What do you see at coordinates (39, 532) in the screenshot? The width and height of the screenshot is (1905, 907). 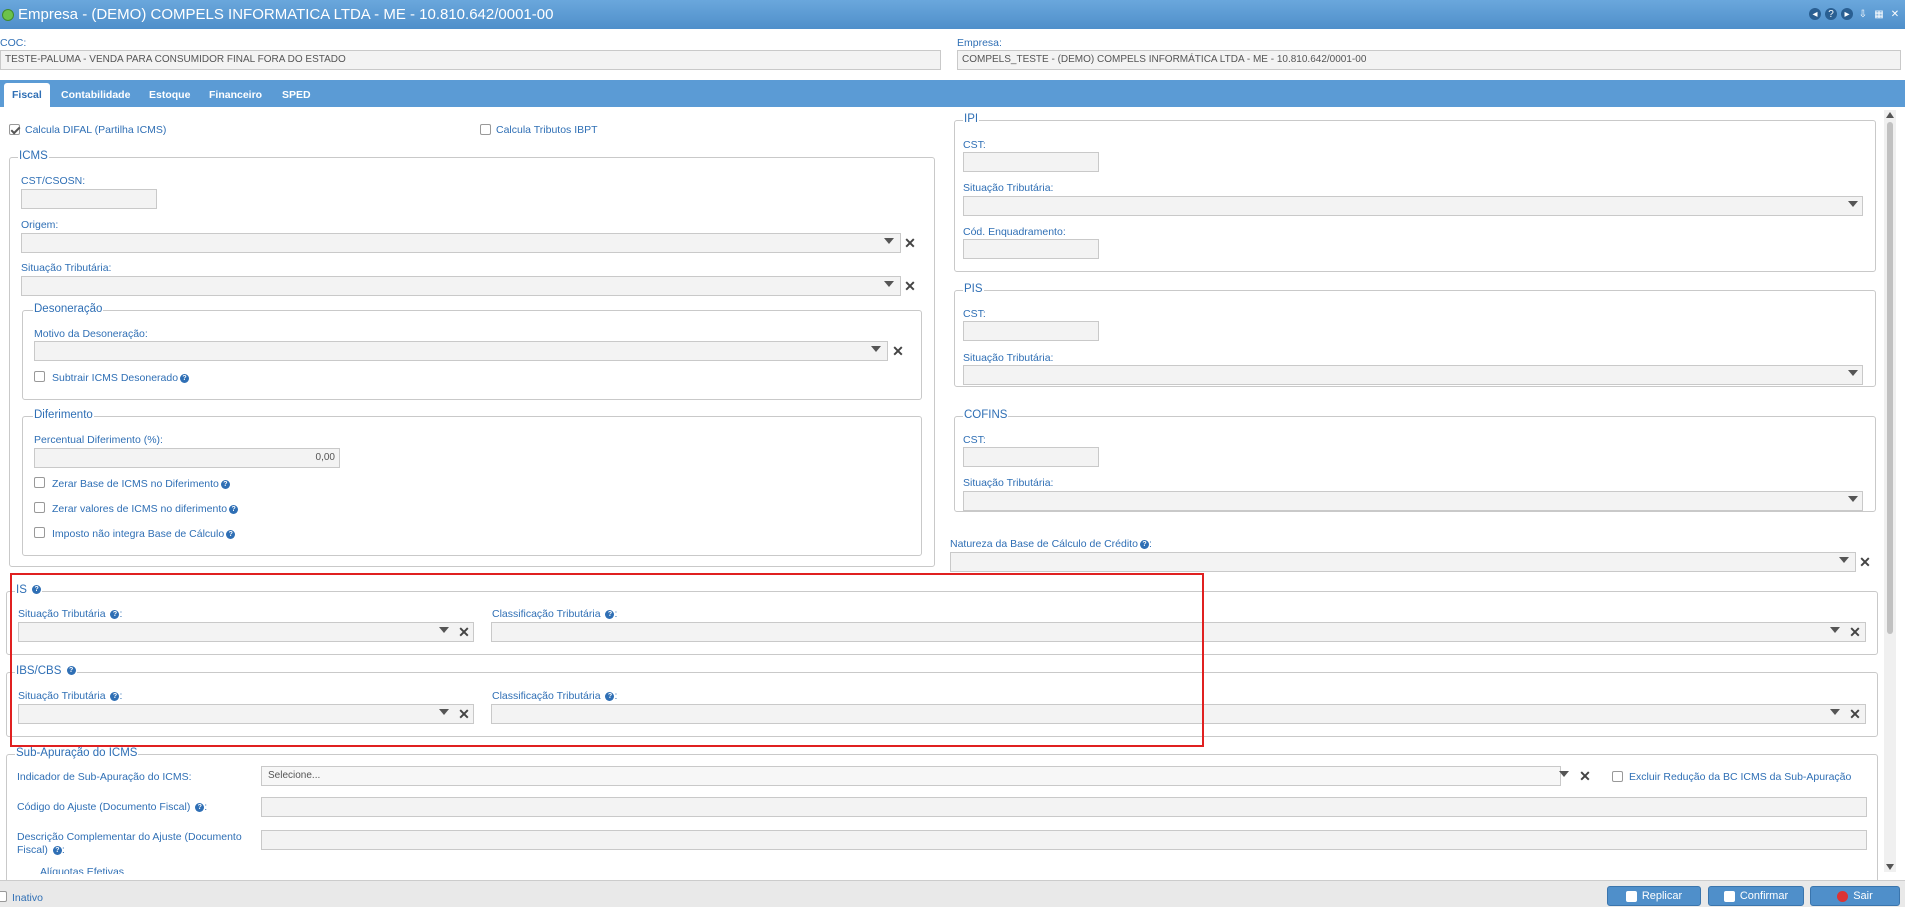 I see `imposto-nao-checkbox` at bounding box center [39, 532].